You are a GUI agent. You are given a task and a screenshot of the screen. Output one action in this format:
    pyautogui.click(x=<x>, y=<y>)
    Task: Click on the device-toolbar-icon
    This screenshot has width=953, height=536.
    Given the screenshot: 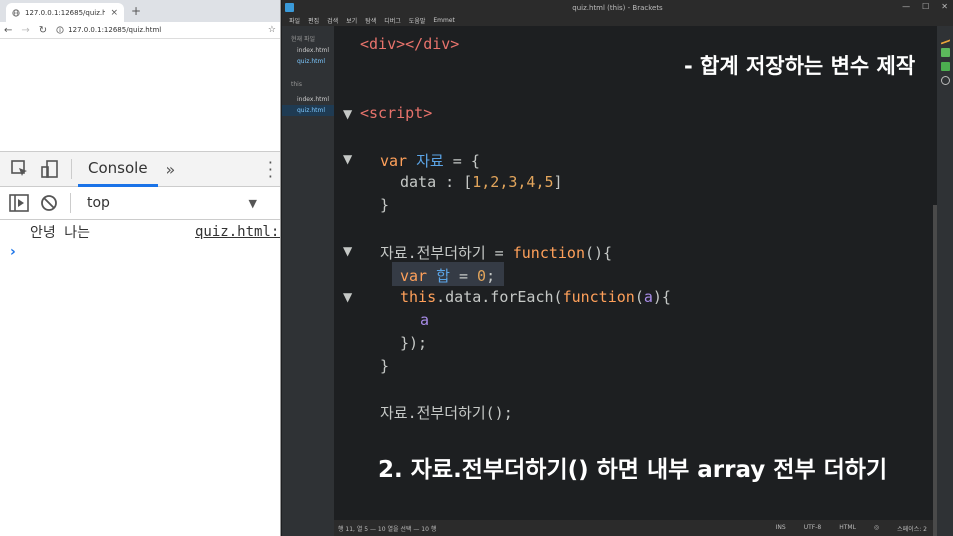 What is the action you would take?
    pyautogui.click(x=50, y=169)
    